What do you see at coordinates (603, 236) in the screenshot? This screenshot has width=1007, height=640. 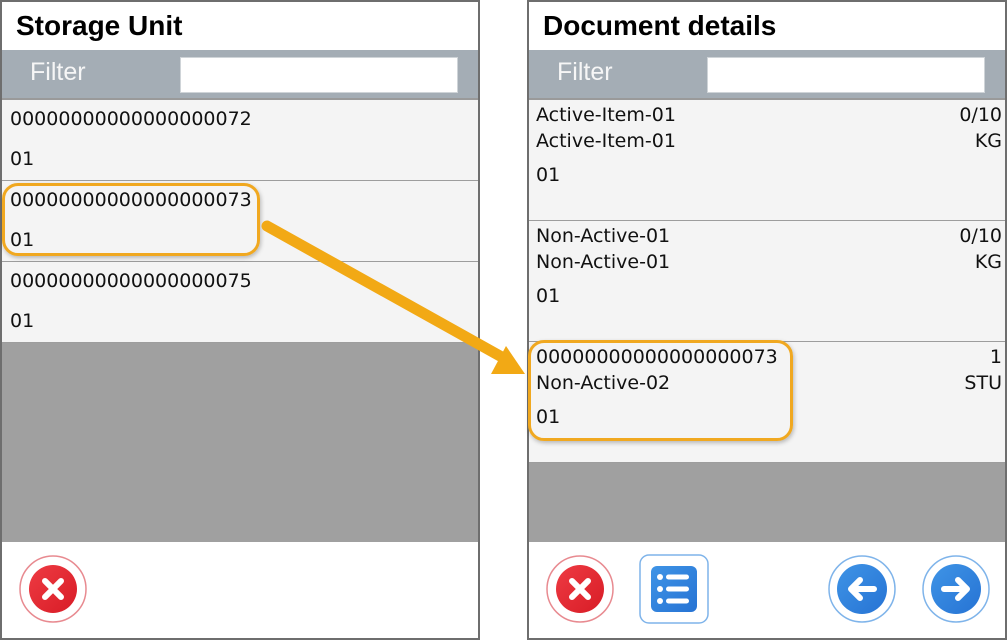 I see `item-code: Non-Active-01` at bounding box center [603, 236].